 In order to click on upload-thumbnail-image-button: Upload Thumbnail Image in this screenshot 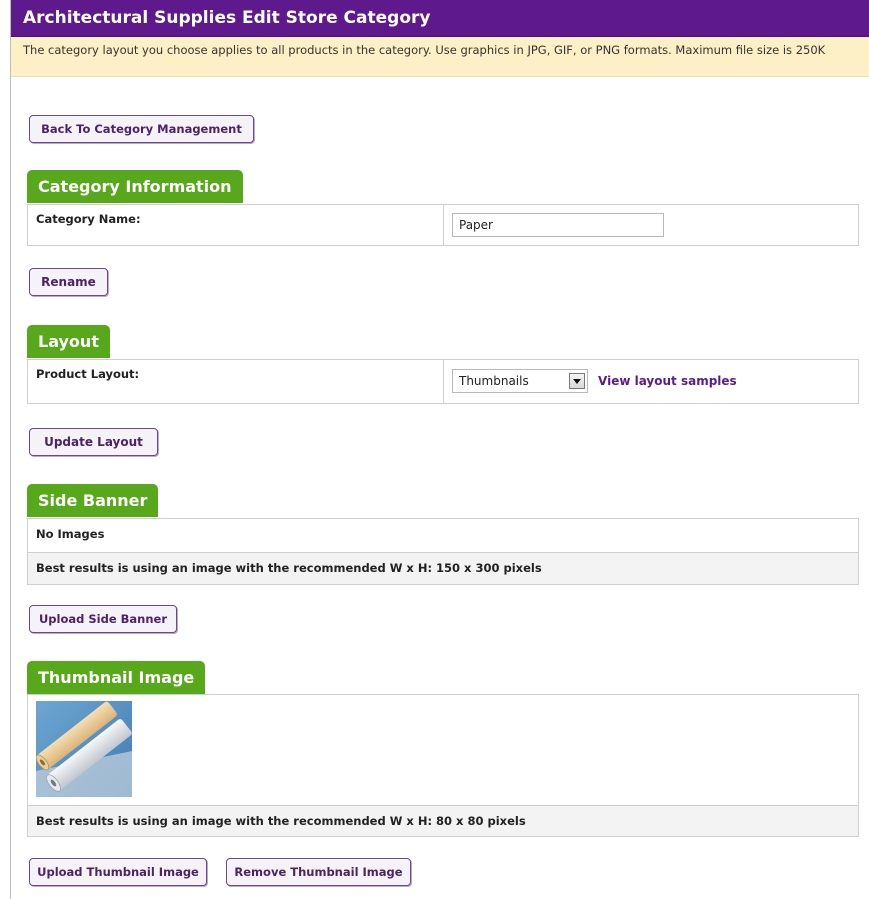, I will do `click(118, 872)`.